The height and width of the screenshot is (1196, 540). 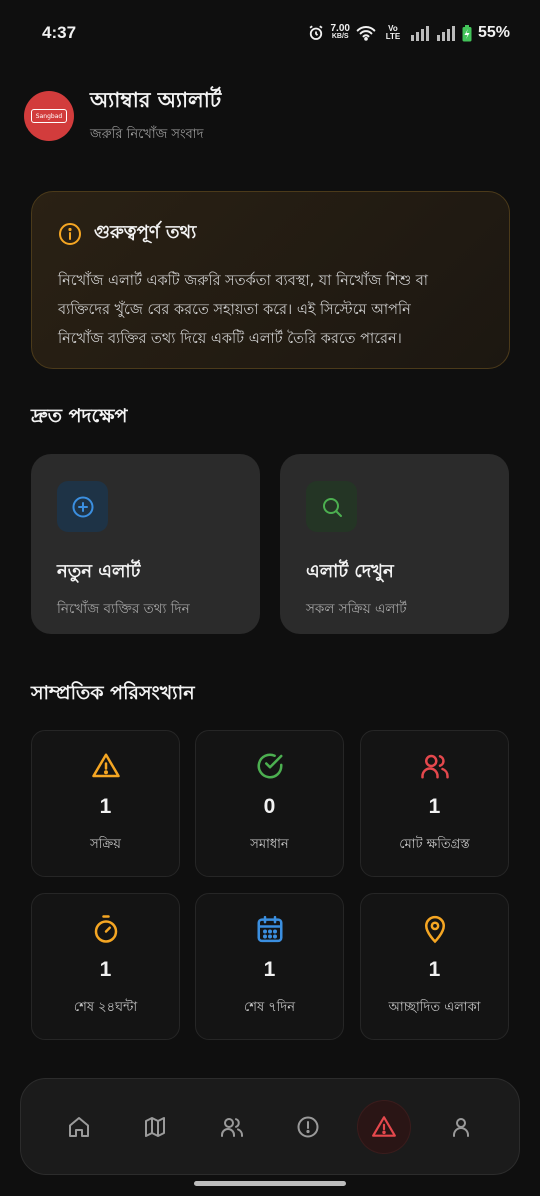 I want to click on stat-label: মোট ক্ষতিগ্রস্ত, so click(x=434, y=844).